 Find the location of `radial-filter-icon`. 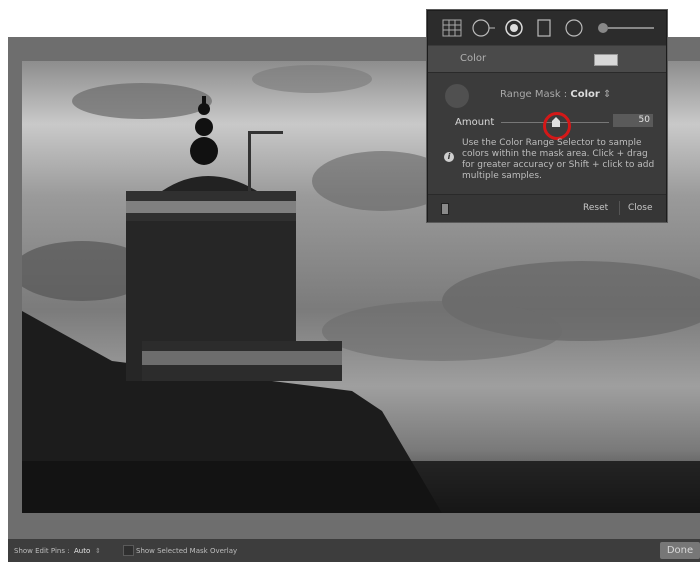

radial-filter-icon is located at coordinates (484, 28).